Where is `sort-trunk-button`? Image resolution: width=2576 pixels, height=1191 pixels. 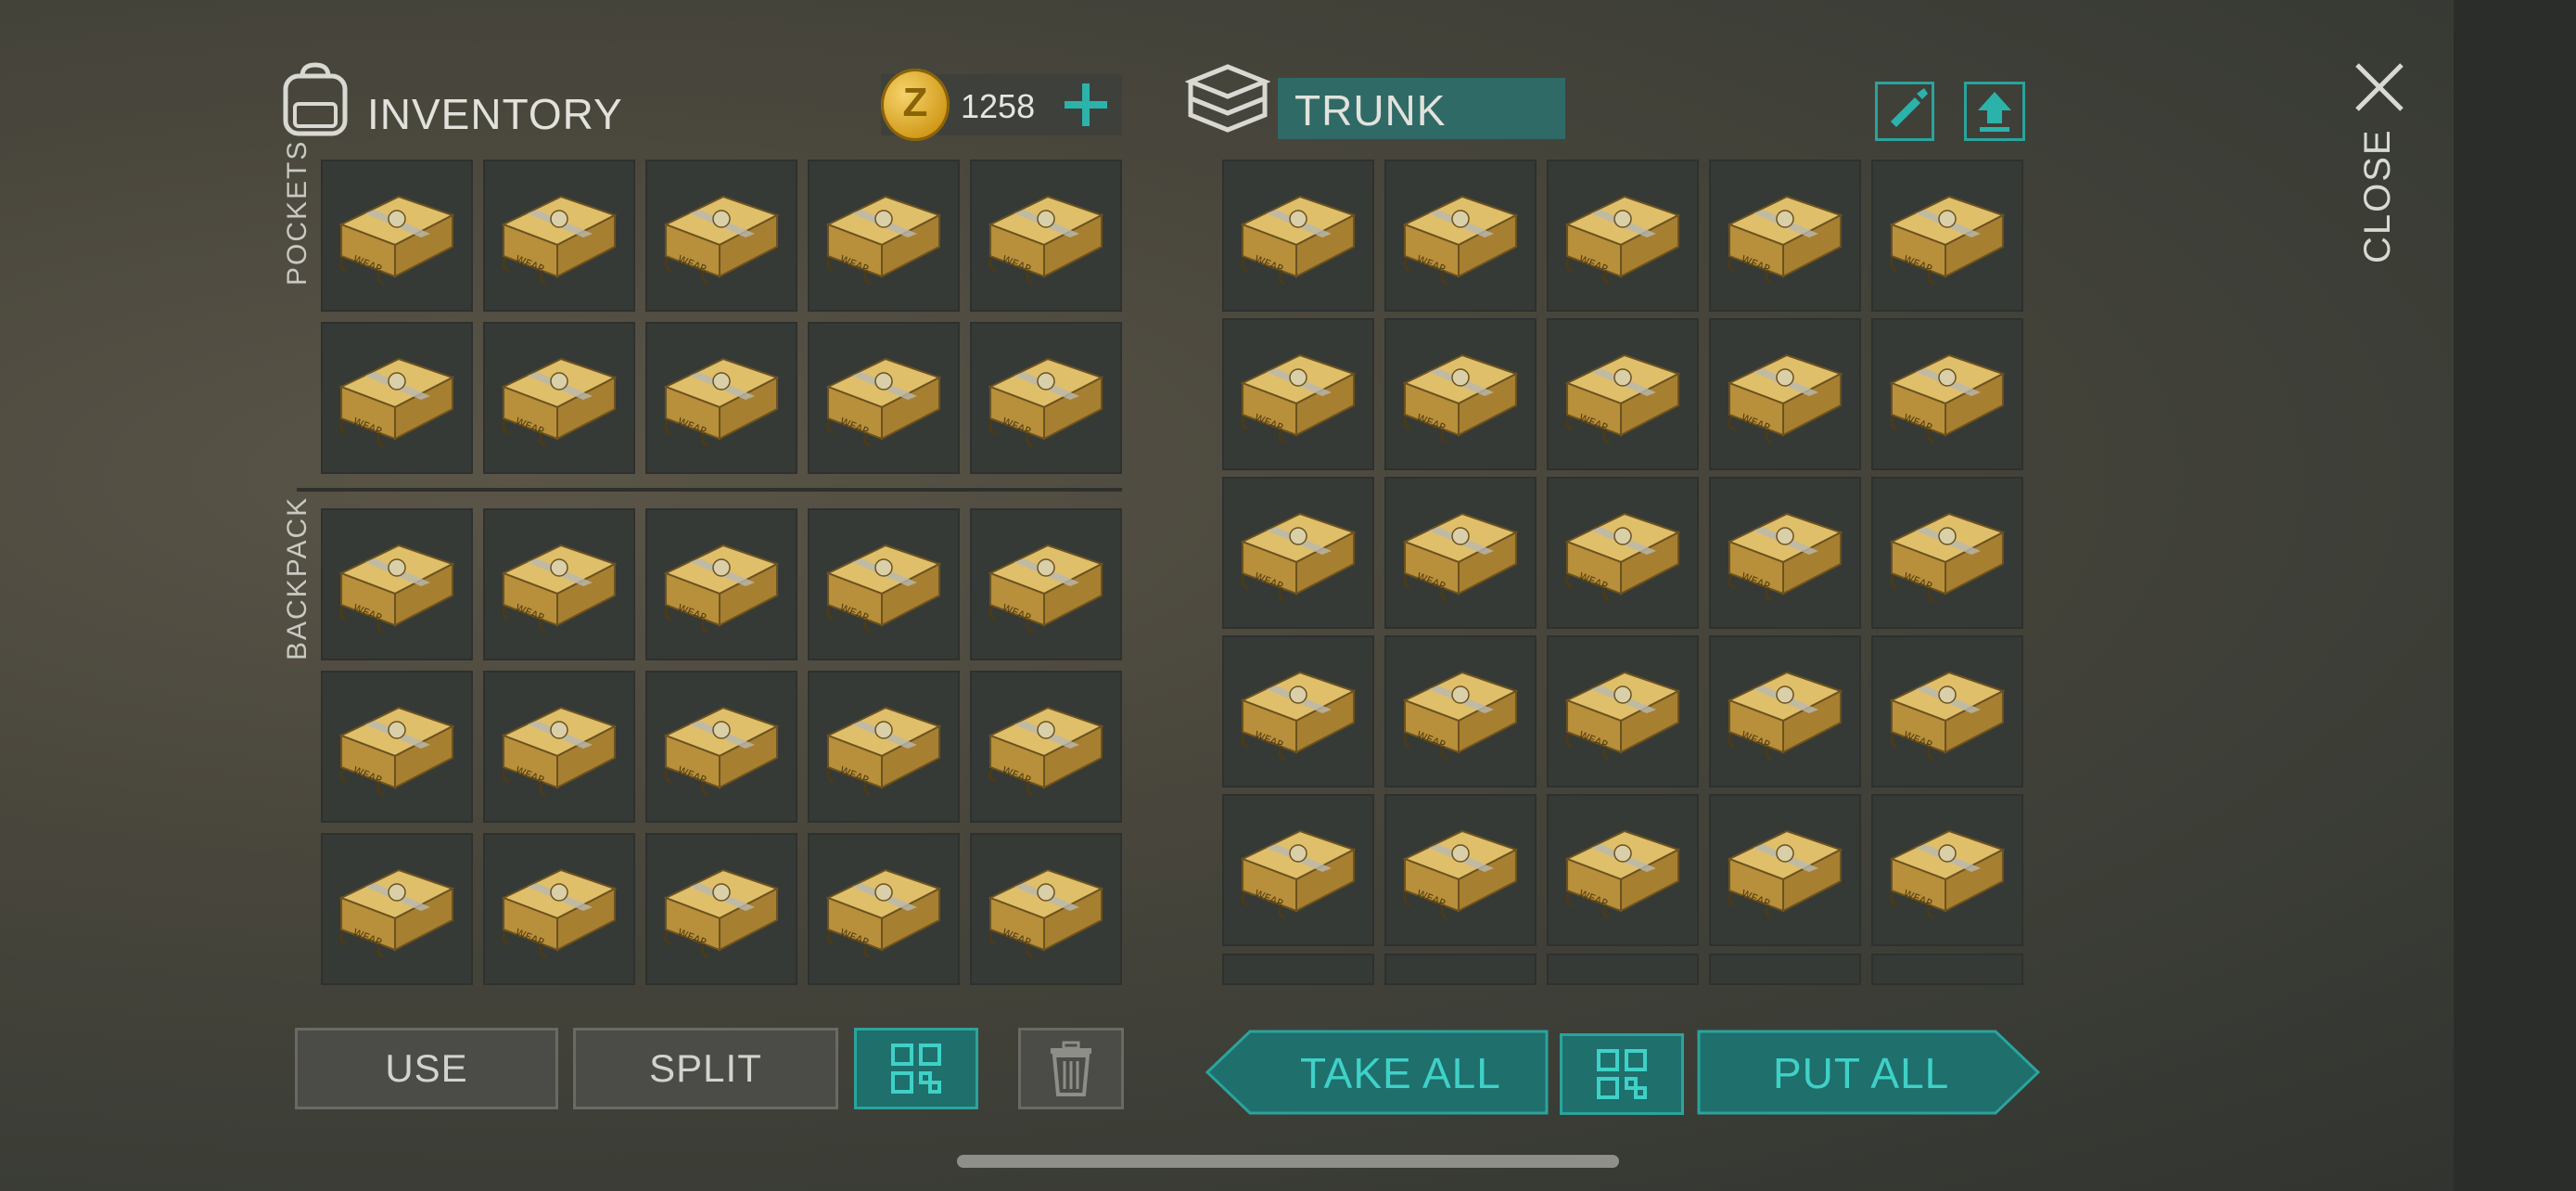
sort-trunk-button is located at coordinates (1622, 1074).